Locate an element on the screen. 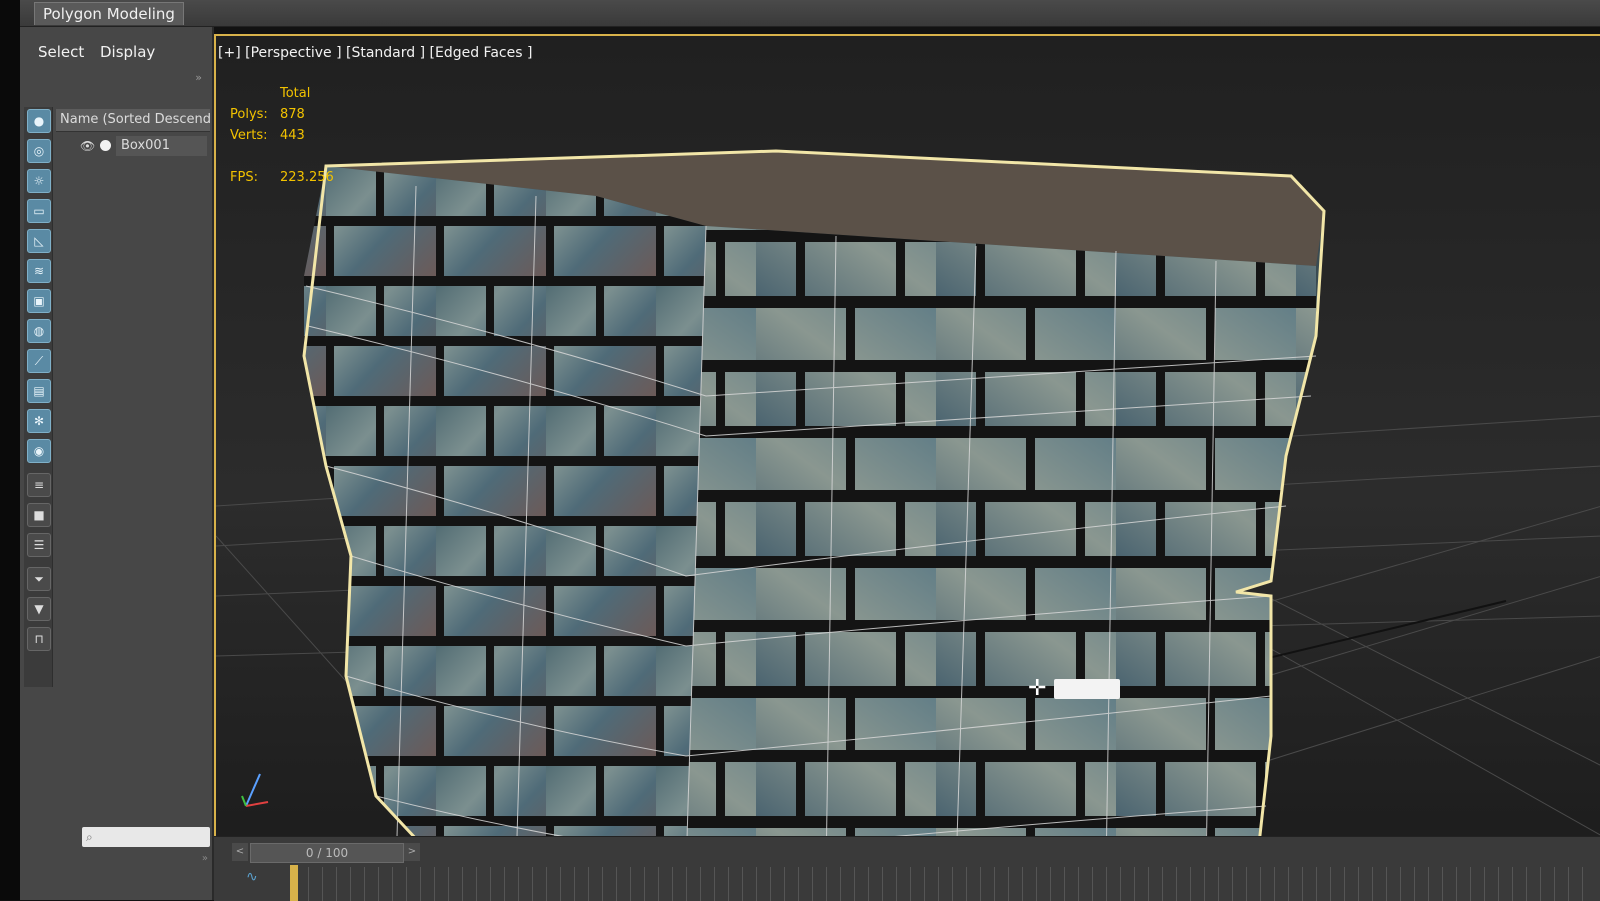 The image size is (1600, 901). ribbon-tab-polygon-modeling: Polygon Modeling is located at coordinates (109, 13).